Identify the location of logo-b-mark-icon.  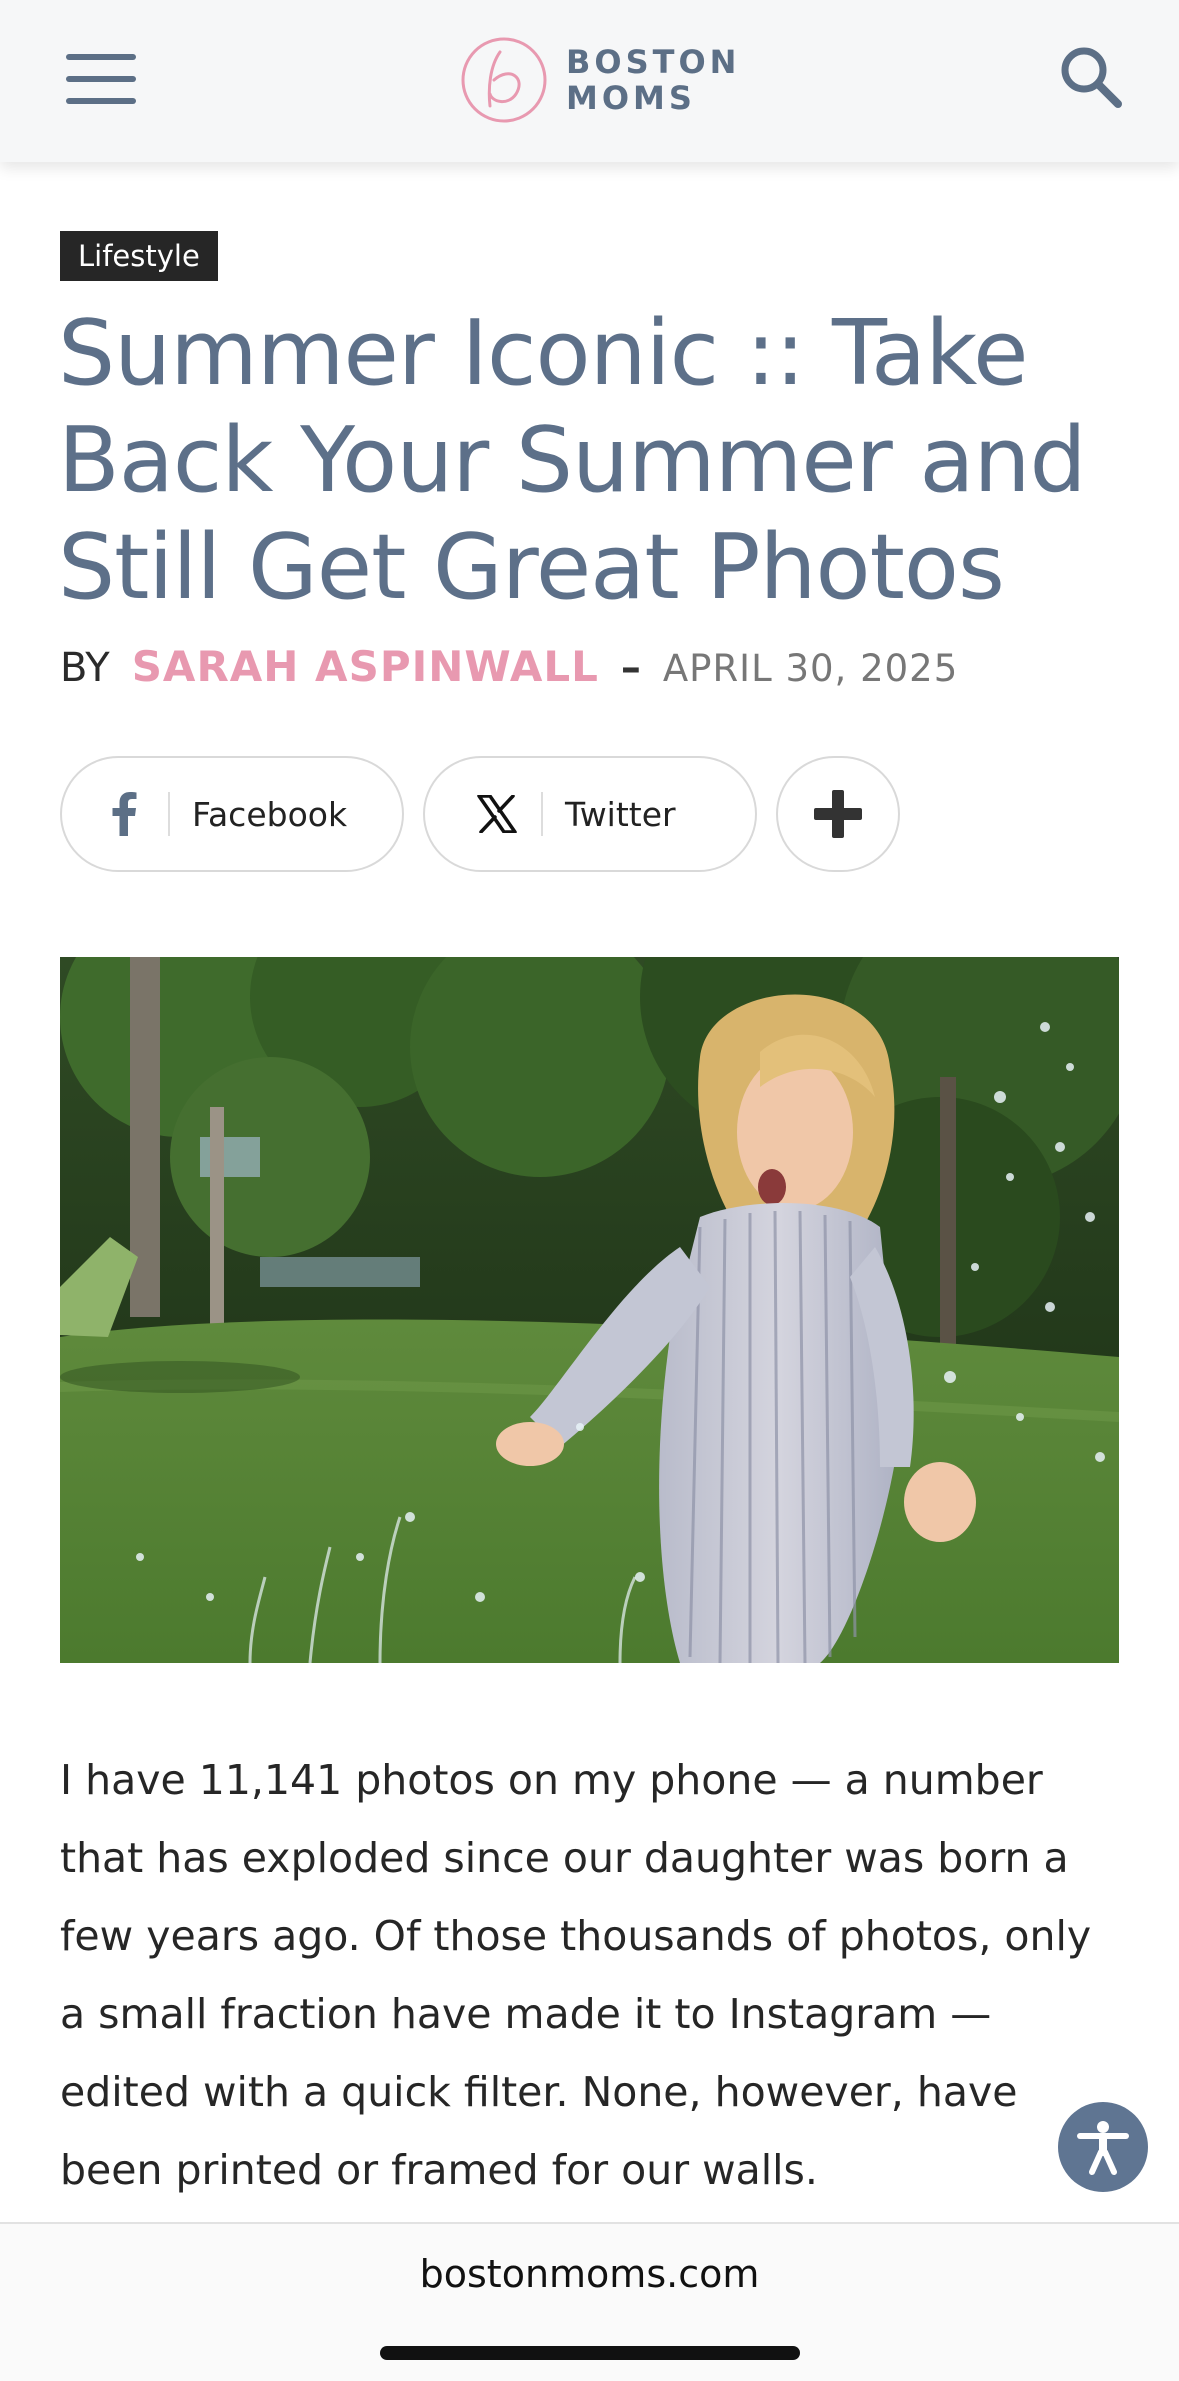
(504, 80).